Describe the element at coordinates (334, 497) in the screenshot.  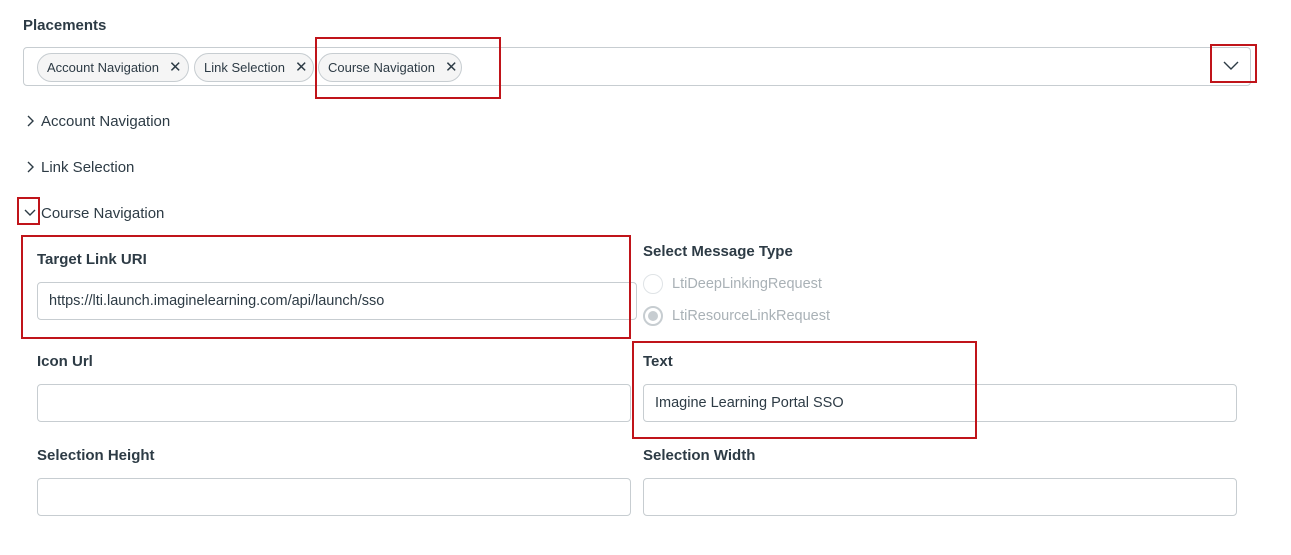
I see `selection-height-input` at that location.